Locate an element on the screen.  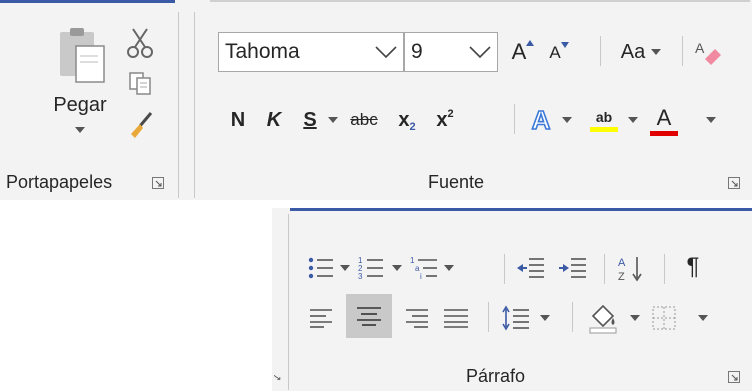
shrink-caret-icon is located at coordinates (564, 45).